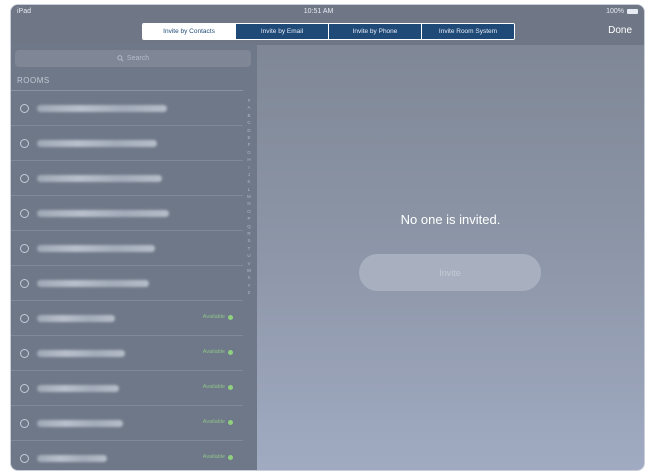 The height and width of the screenshot is (472, 647). I want to click on index-letter: R, so click(248, 233).